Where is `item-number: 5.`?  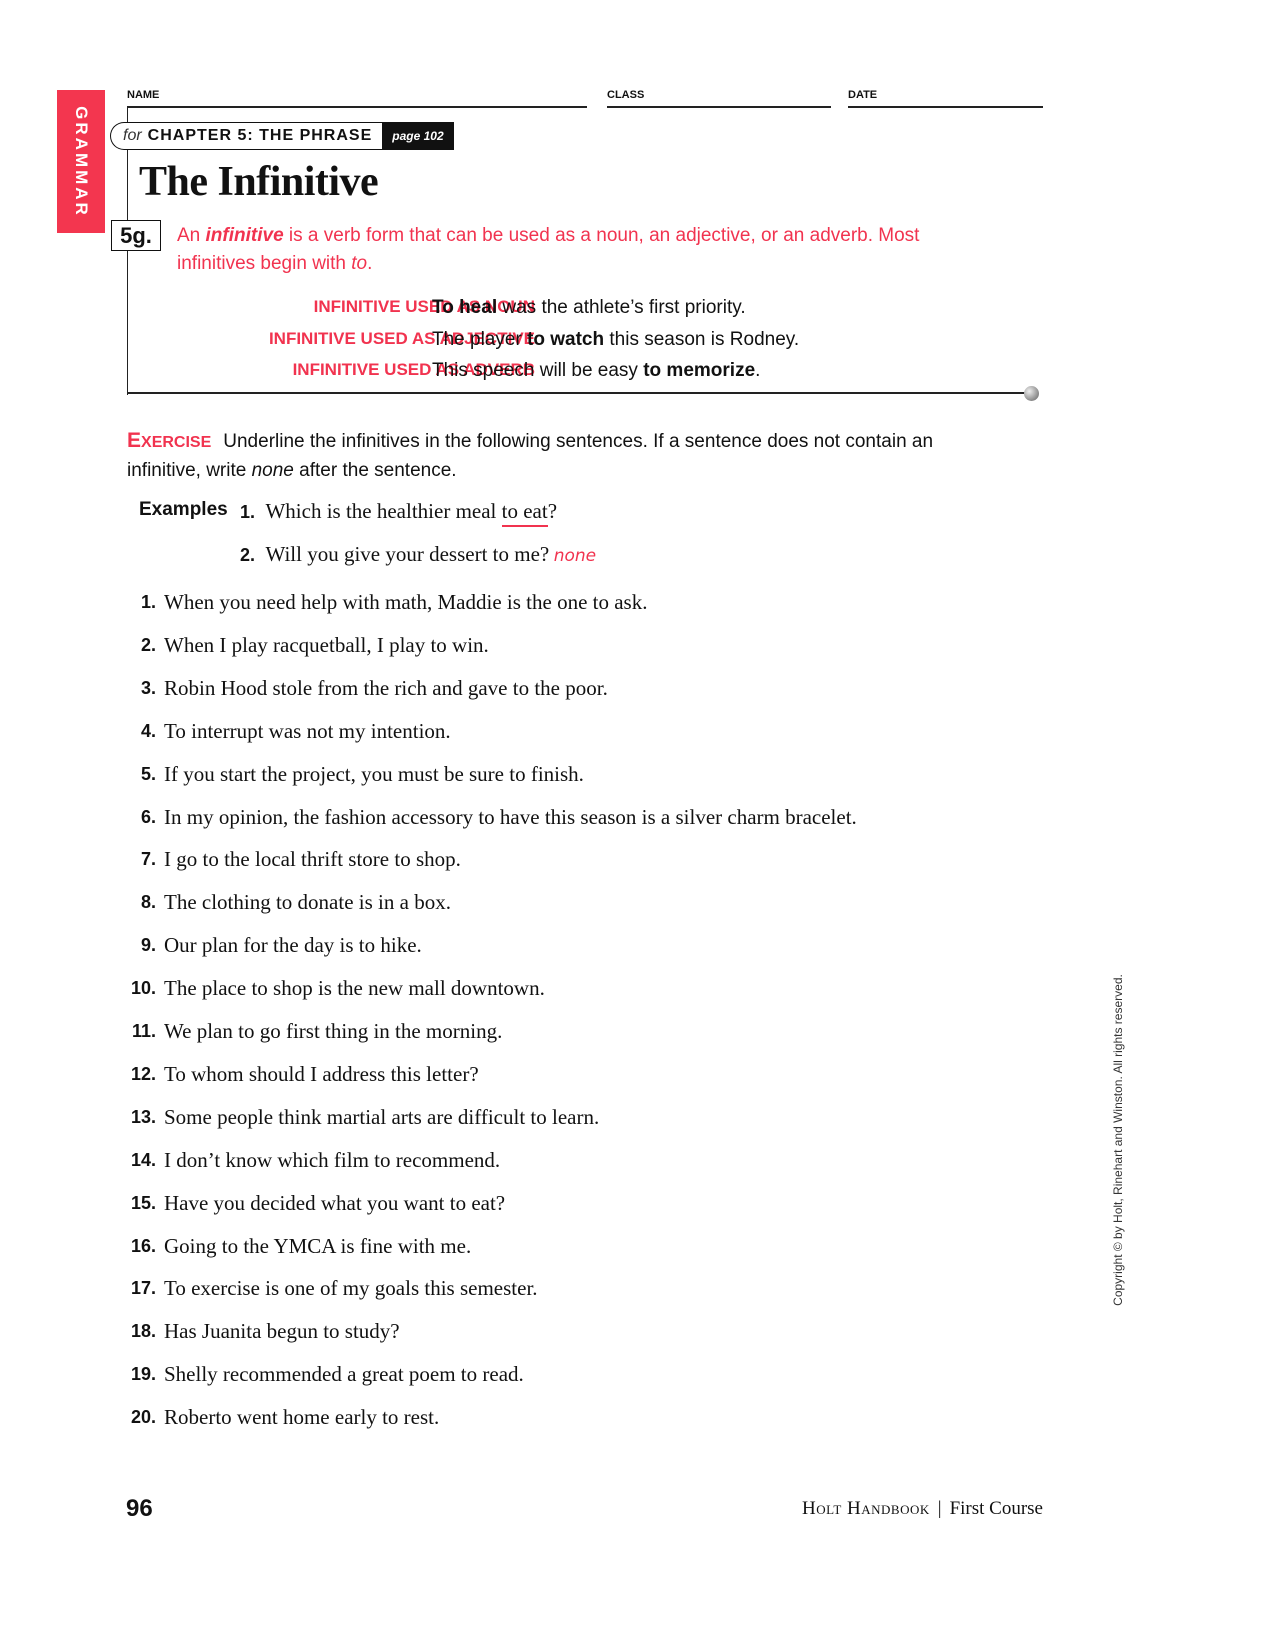
item-number: 5. is located at coordinates (148, 773).